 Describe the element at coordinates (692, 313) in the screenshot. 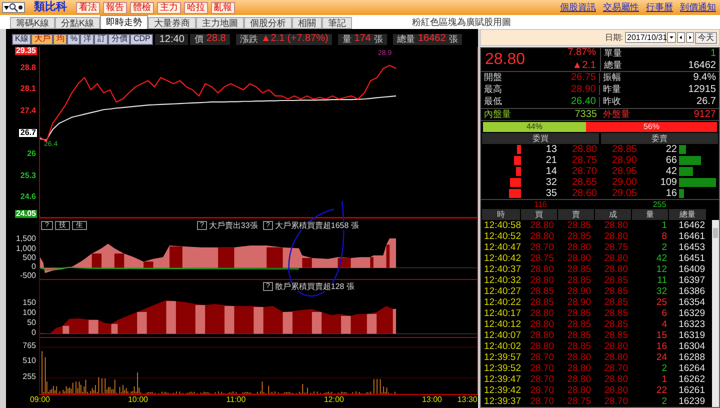

I see `trade-cell-text: 16329` at that location.